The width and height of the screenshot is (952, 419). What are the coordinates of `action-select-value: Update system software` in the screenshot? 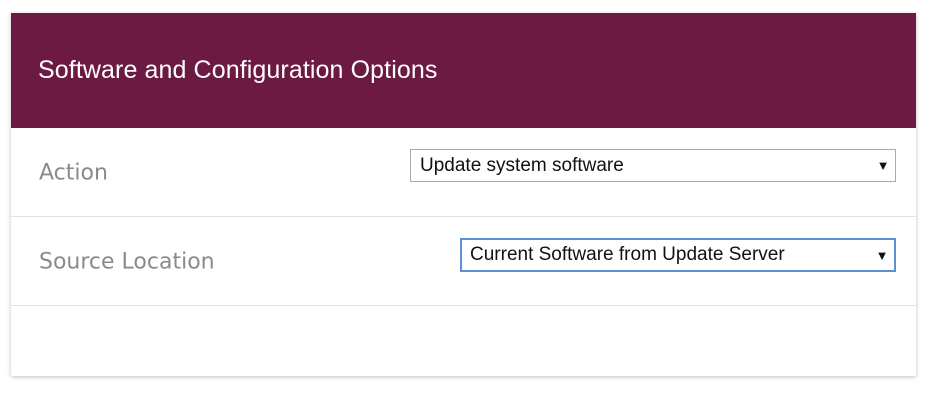 It's located at (522, 165).